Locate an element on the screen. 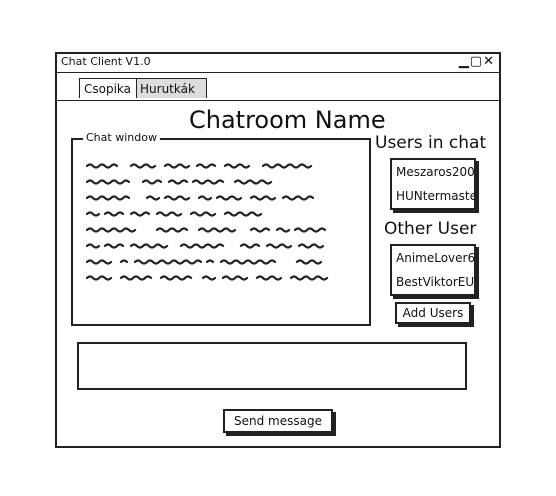 The width and height of the screenshot is (556, 496). send-message-button: Send message is located at coordinates (278, 421).